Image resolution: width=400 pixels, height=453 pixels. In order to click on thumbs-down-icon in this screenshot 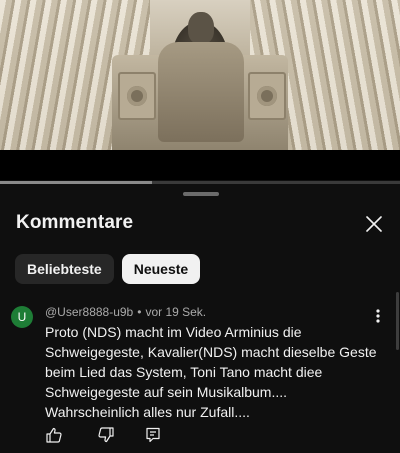, I will do `click(106, 435)`.